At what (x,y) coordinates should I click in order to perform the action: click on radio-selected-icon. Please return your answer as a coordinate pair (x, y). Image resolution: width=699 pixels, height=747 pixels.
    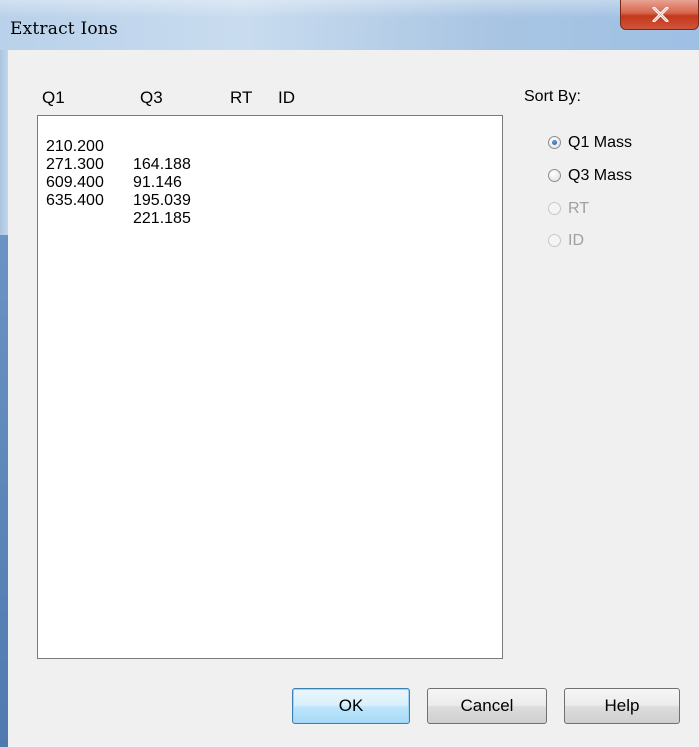
    Looking at the image, I should click on (554, 142).